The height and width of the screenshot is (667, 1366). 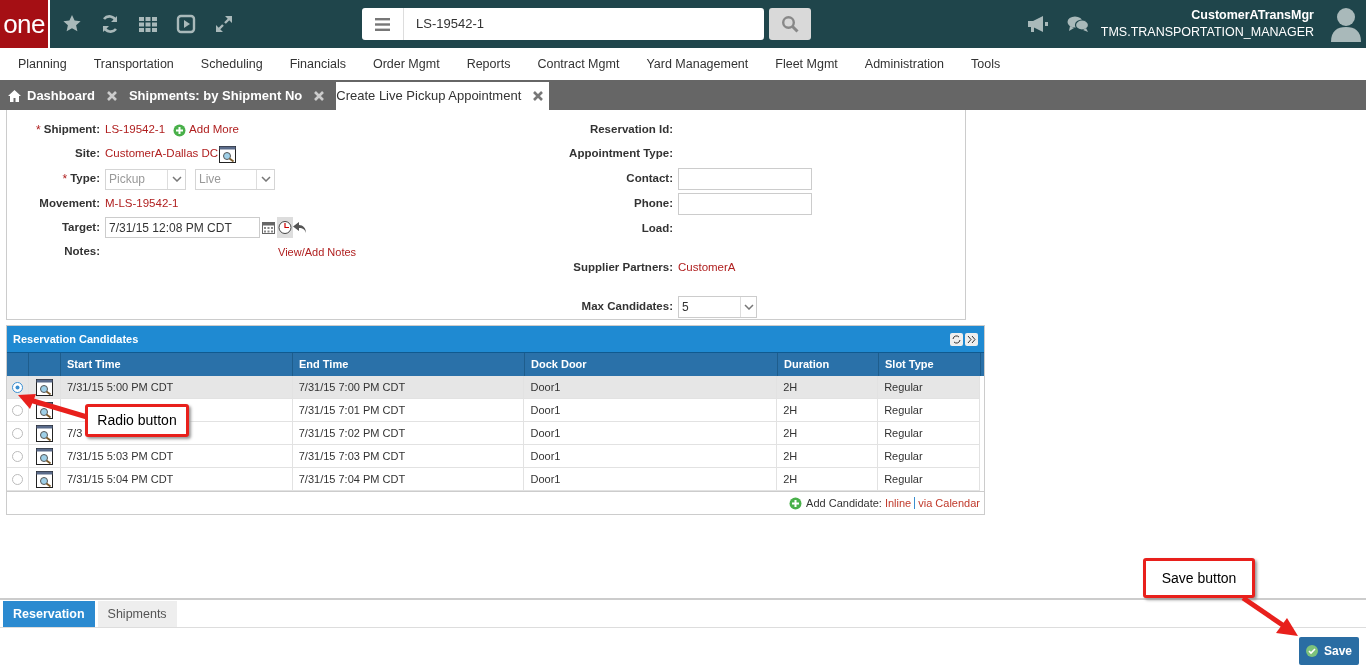 What do you see at coordinates (653, 203) in the screenshot?
I see `field-label: Phone:` at bounding box center [653, 203].